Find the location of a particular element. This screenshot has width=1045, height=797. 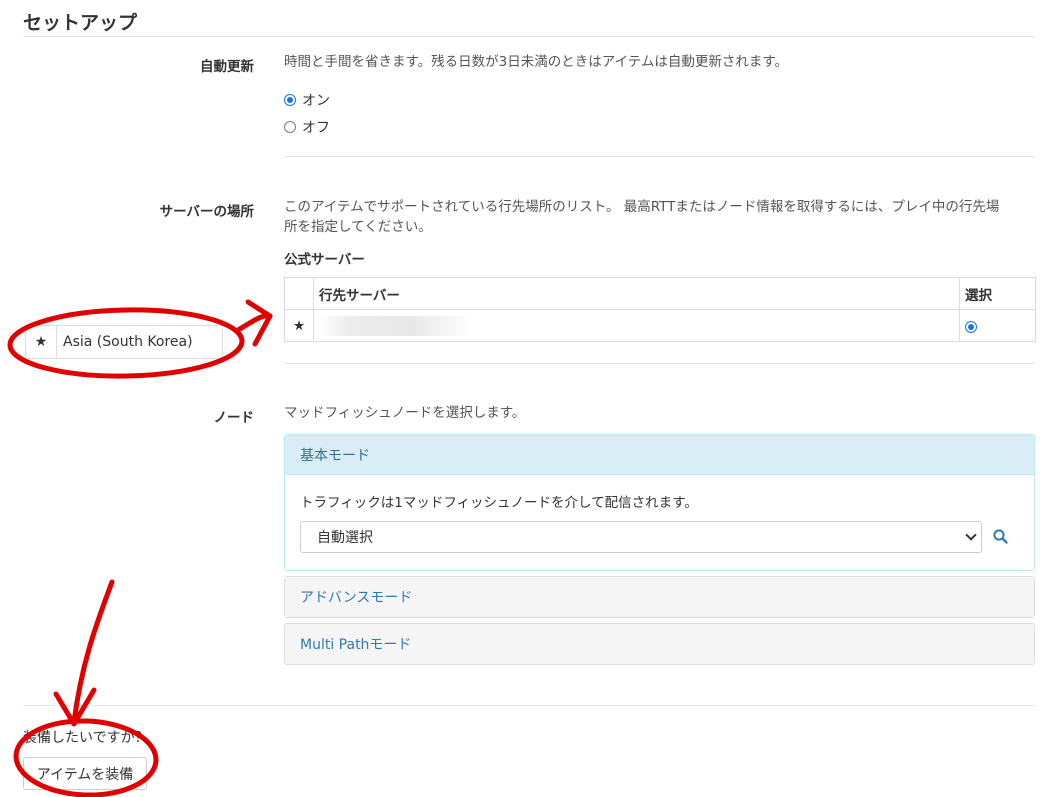

auto-update-on-option: オン is located at coordinates (307, 100).